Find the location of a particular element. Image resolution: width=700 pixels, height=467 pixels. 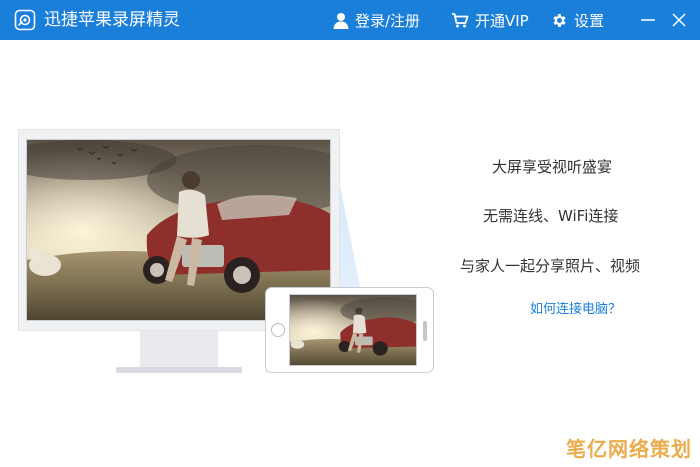

feature-big-screen: 大屏享受视听盛宴 is located at coordinates (552, 167).